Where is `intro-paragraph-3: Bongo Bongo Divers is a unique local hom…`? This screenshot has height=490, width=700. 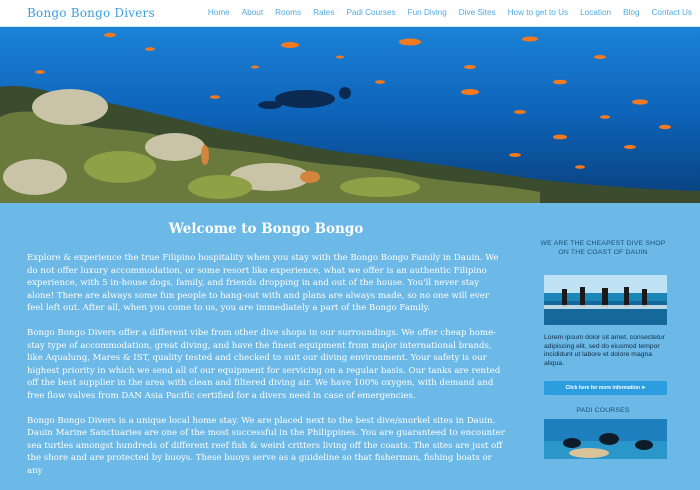
intro-paragraph-3: Bongo Bongo Divers is a unique local hom… is located at coordinates (266, 445).